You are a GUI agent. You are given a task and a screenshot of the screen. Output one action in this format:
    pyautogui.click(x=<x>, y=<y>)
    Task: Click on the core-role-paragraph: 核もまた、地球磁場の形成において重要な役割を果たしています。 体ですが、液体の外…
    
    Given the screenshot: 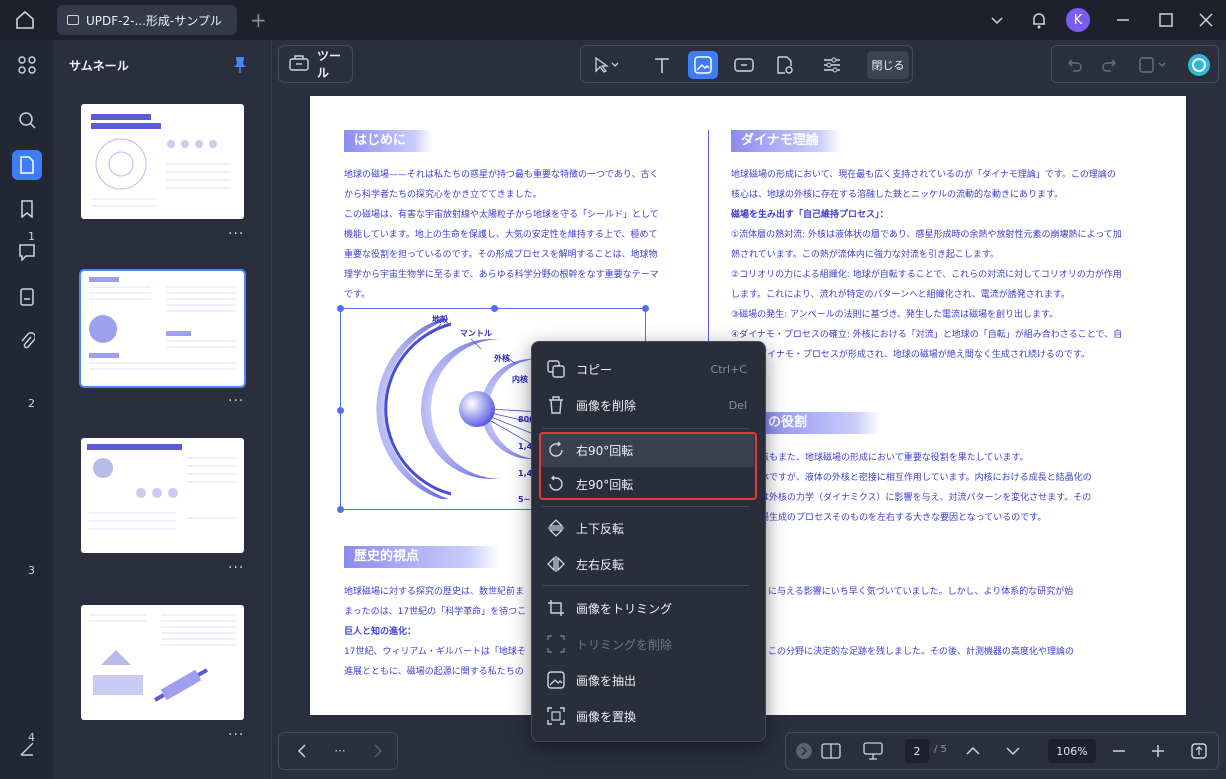 What is the action you would take?
    pyautogui.click(x=926, y=488)
    